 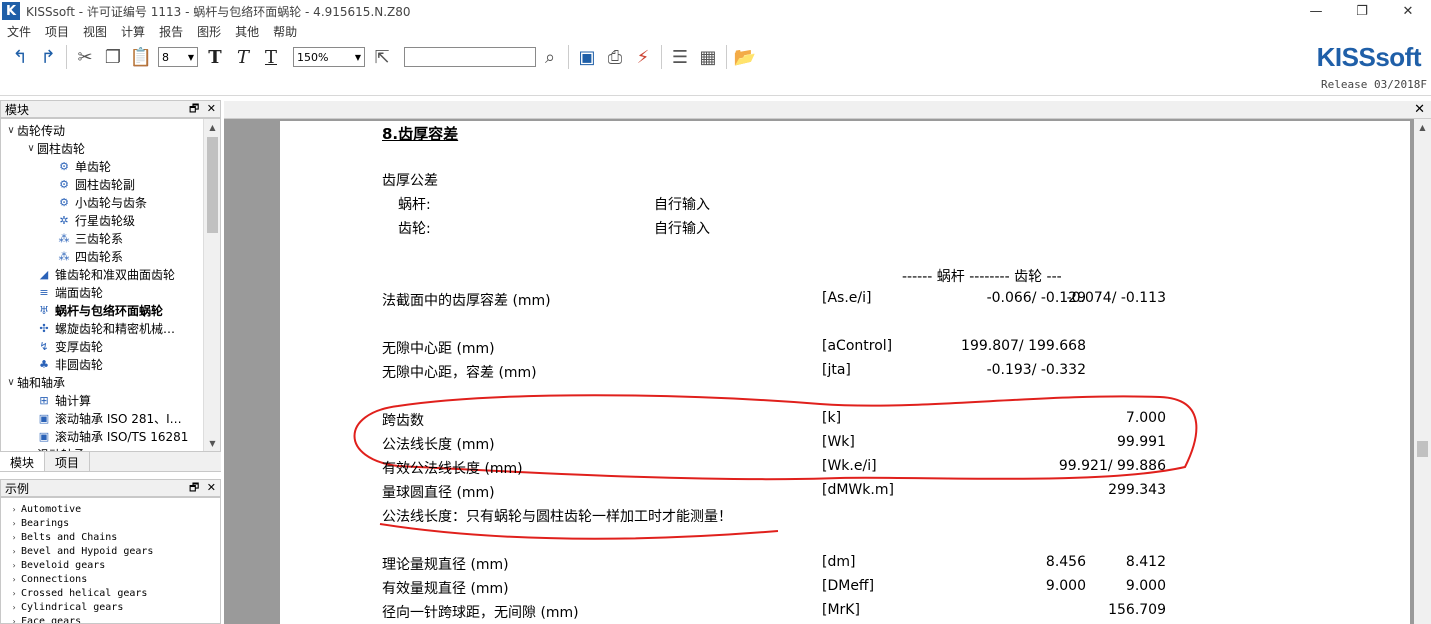 What do you see at coordinates (84, 238) in the screenshot?
I see `tree-item: ⁂ 三齿轮系` at bounding box center [84, 238].